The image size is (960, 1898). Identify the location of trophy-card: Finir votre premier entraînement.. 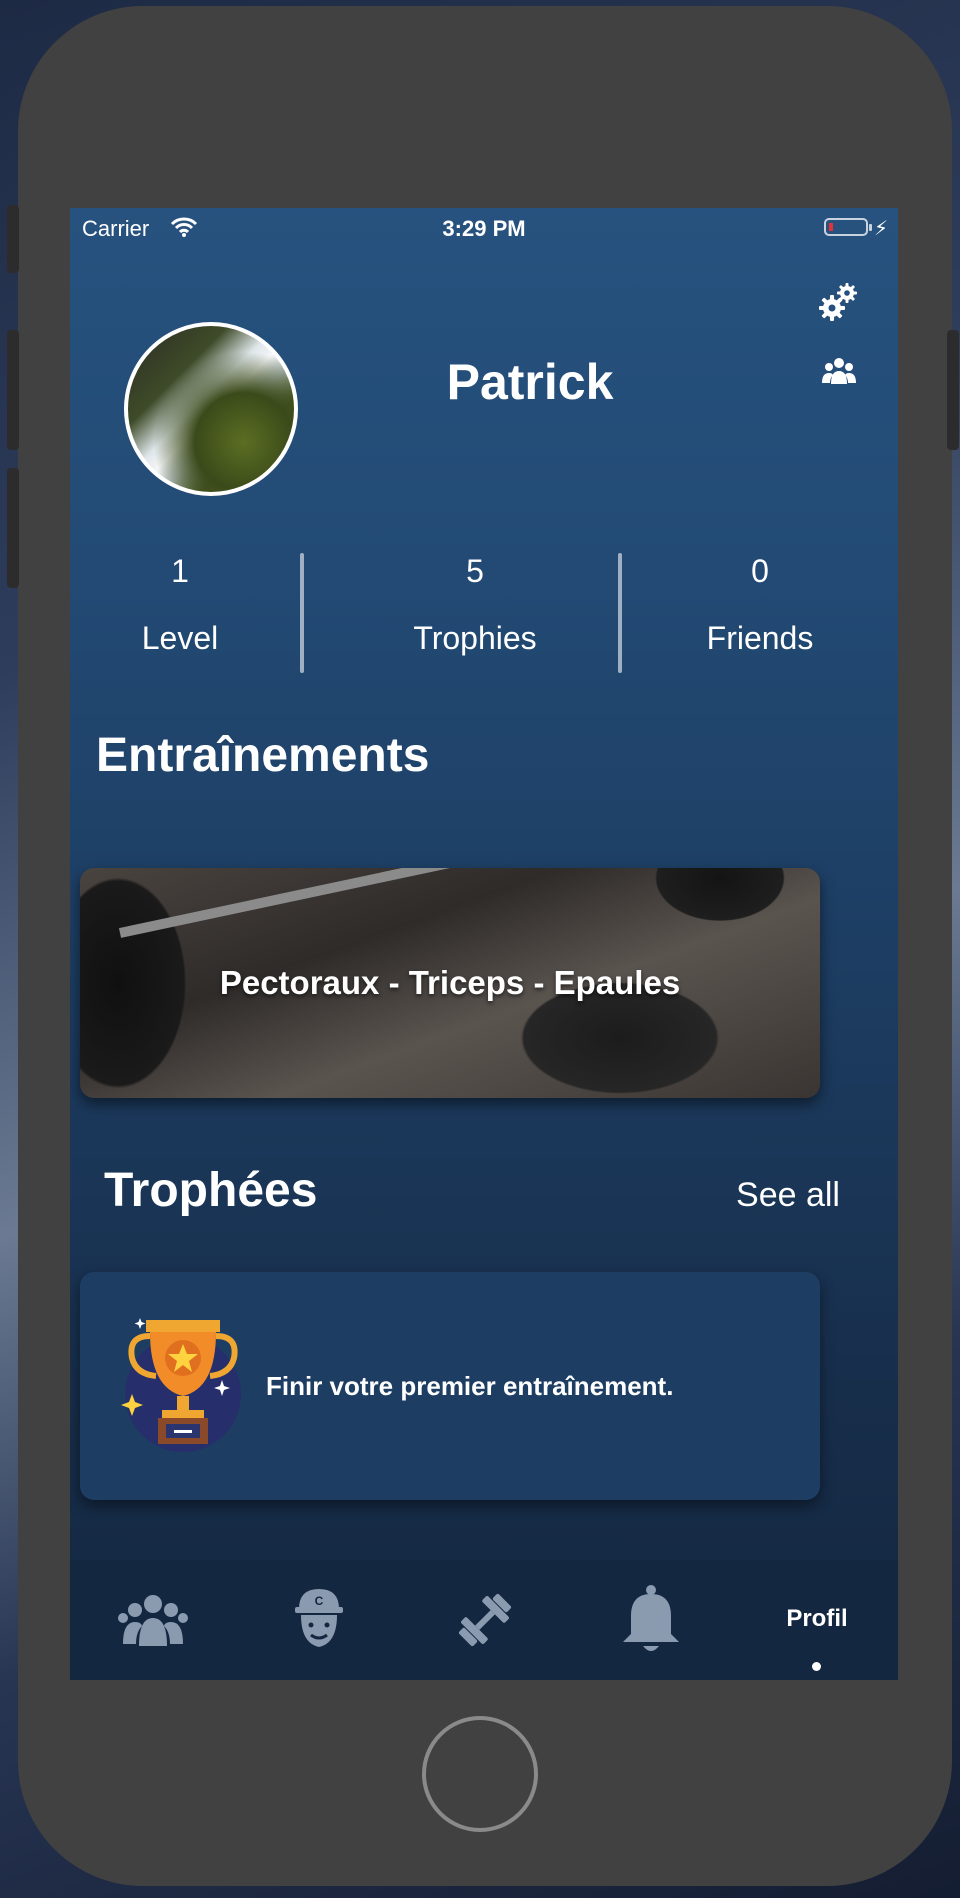
(450, 1386).